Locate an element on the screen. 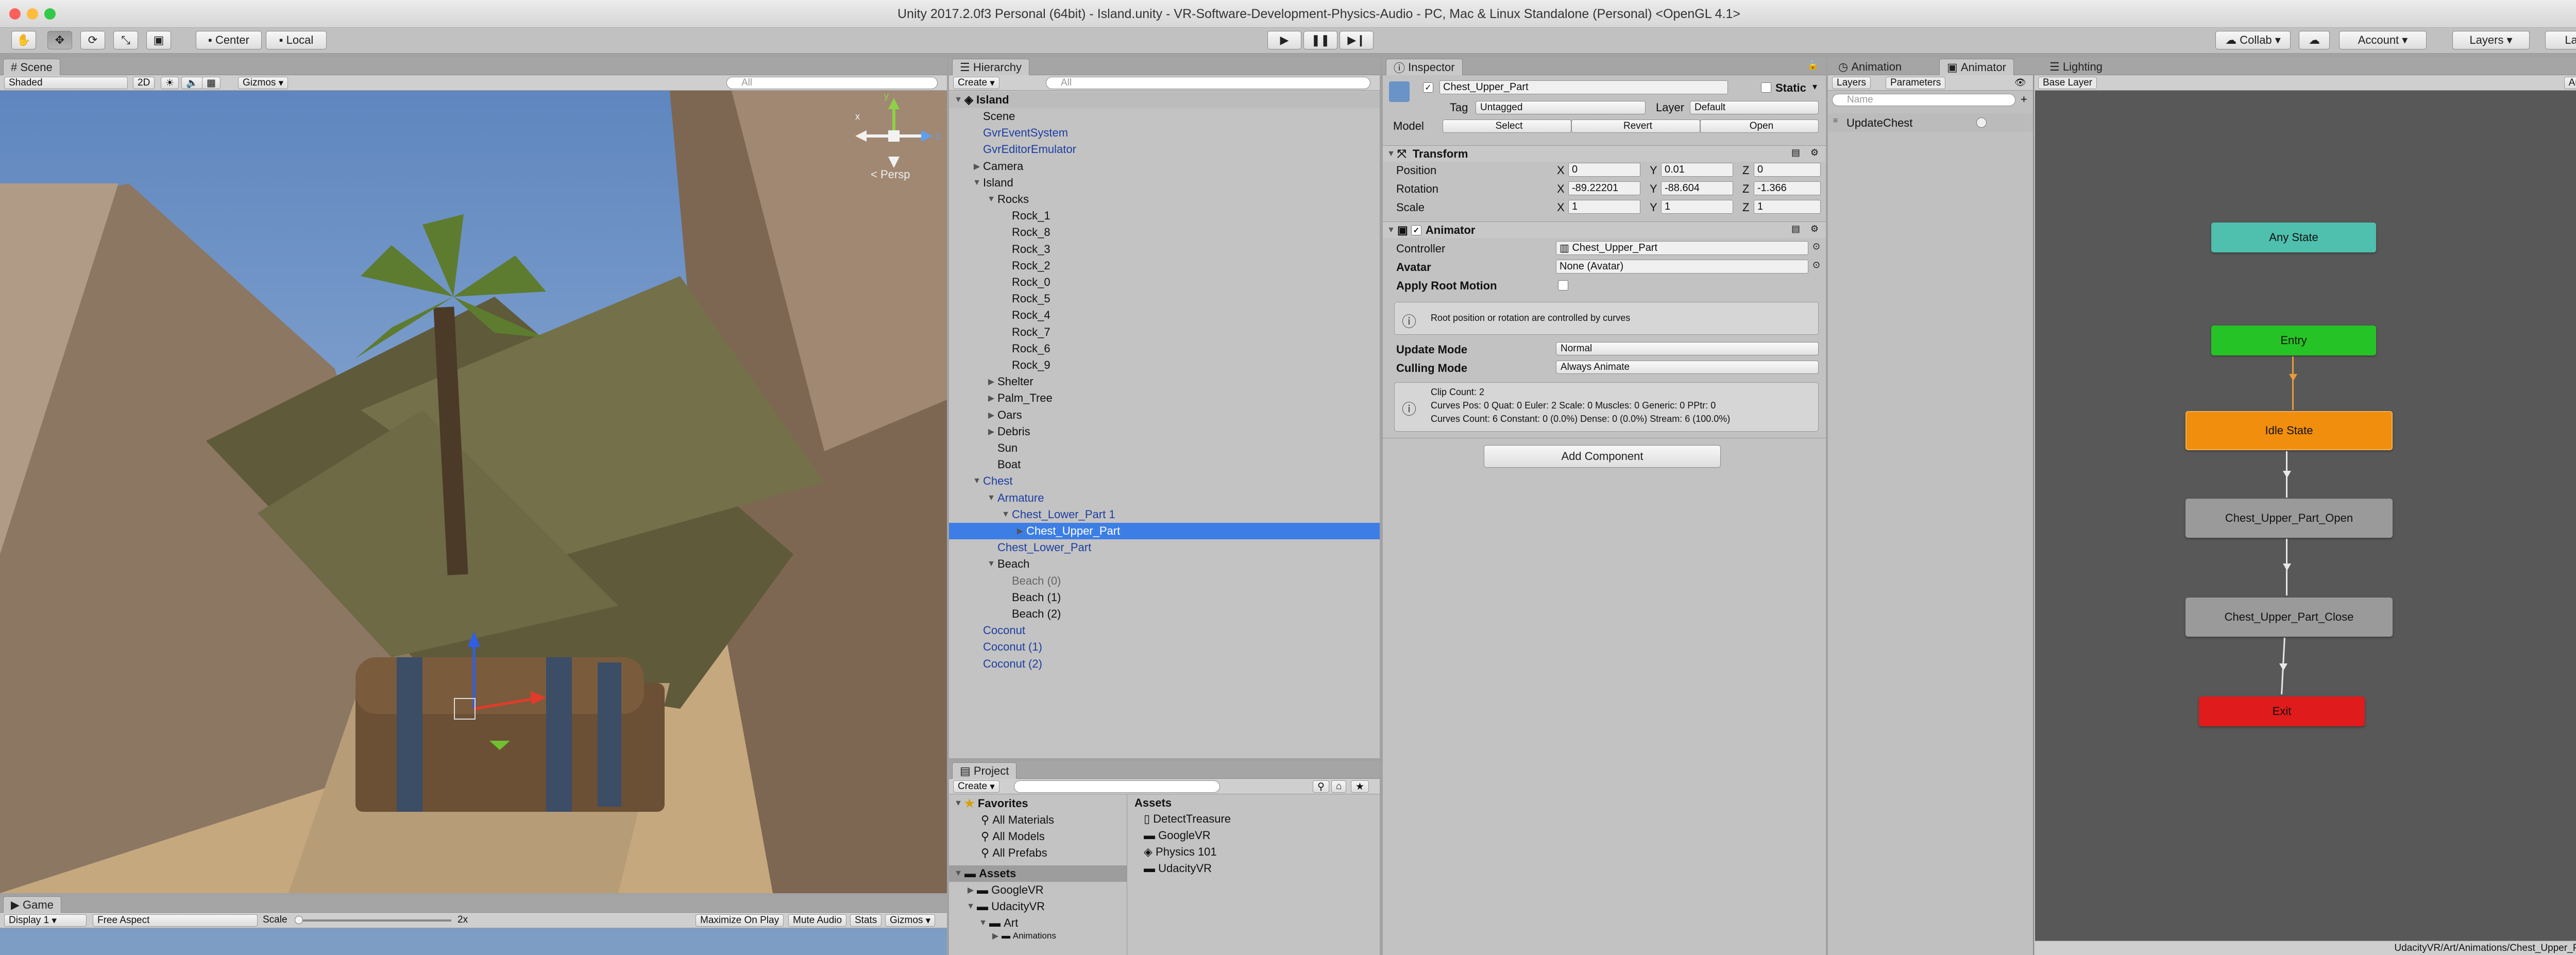 This screenshot has width=2576, height=955. apply-root-motion-checkbox is located at coordinates (1563, 286).